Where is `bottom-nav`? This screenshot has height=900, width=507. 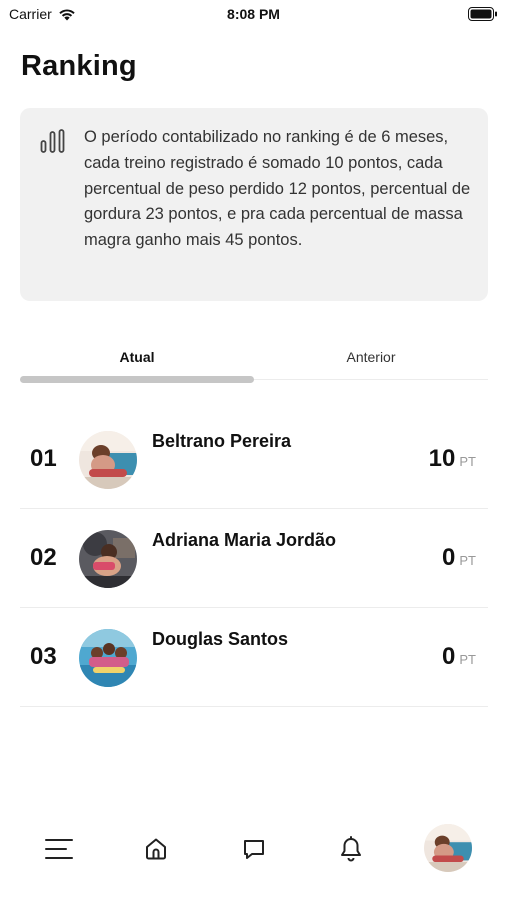
bottom-nav is located at coordinates (253, 847).